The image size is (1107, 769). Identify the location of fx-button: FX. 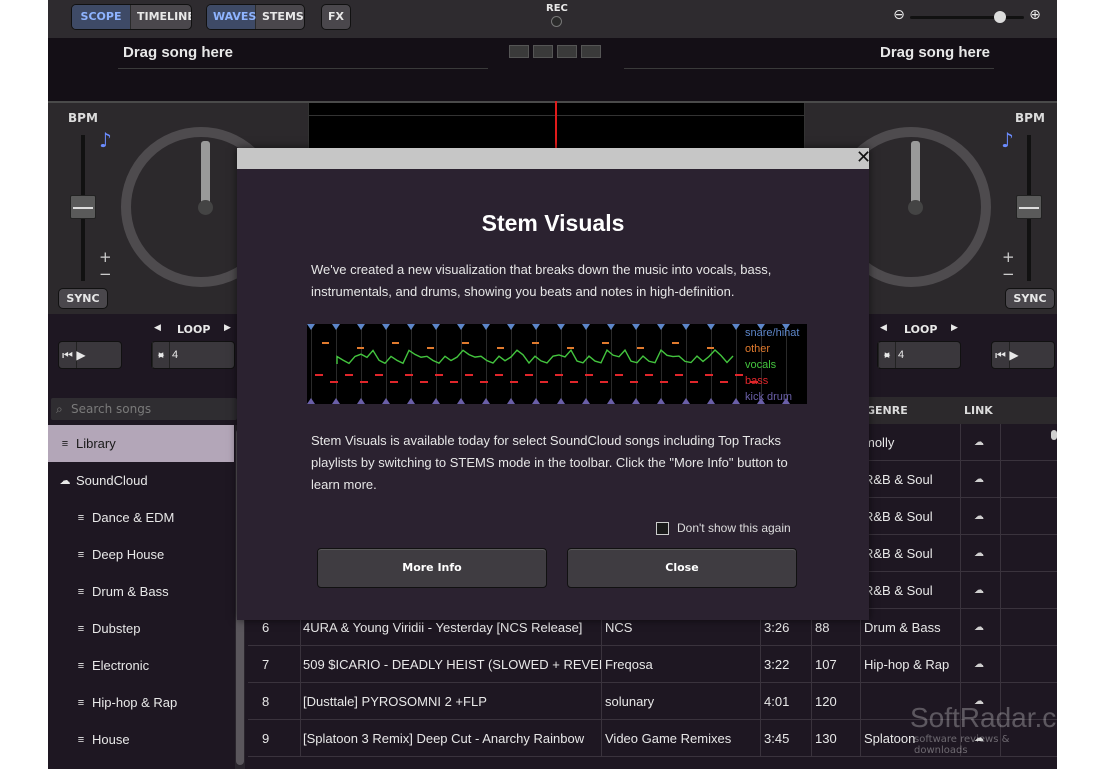
(336, 17).